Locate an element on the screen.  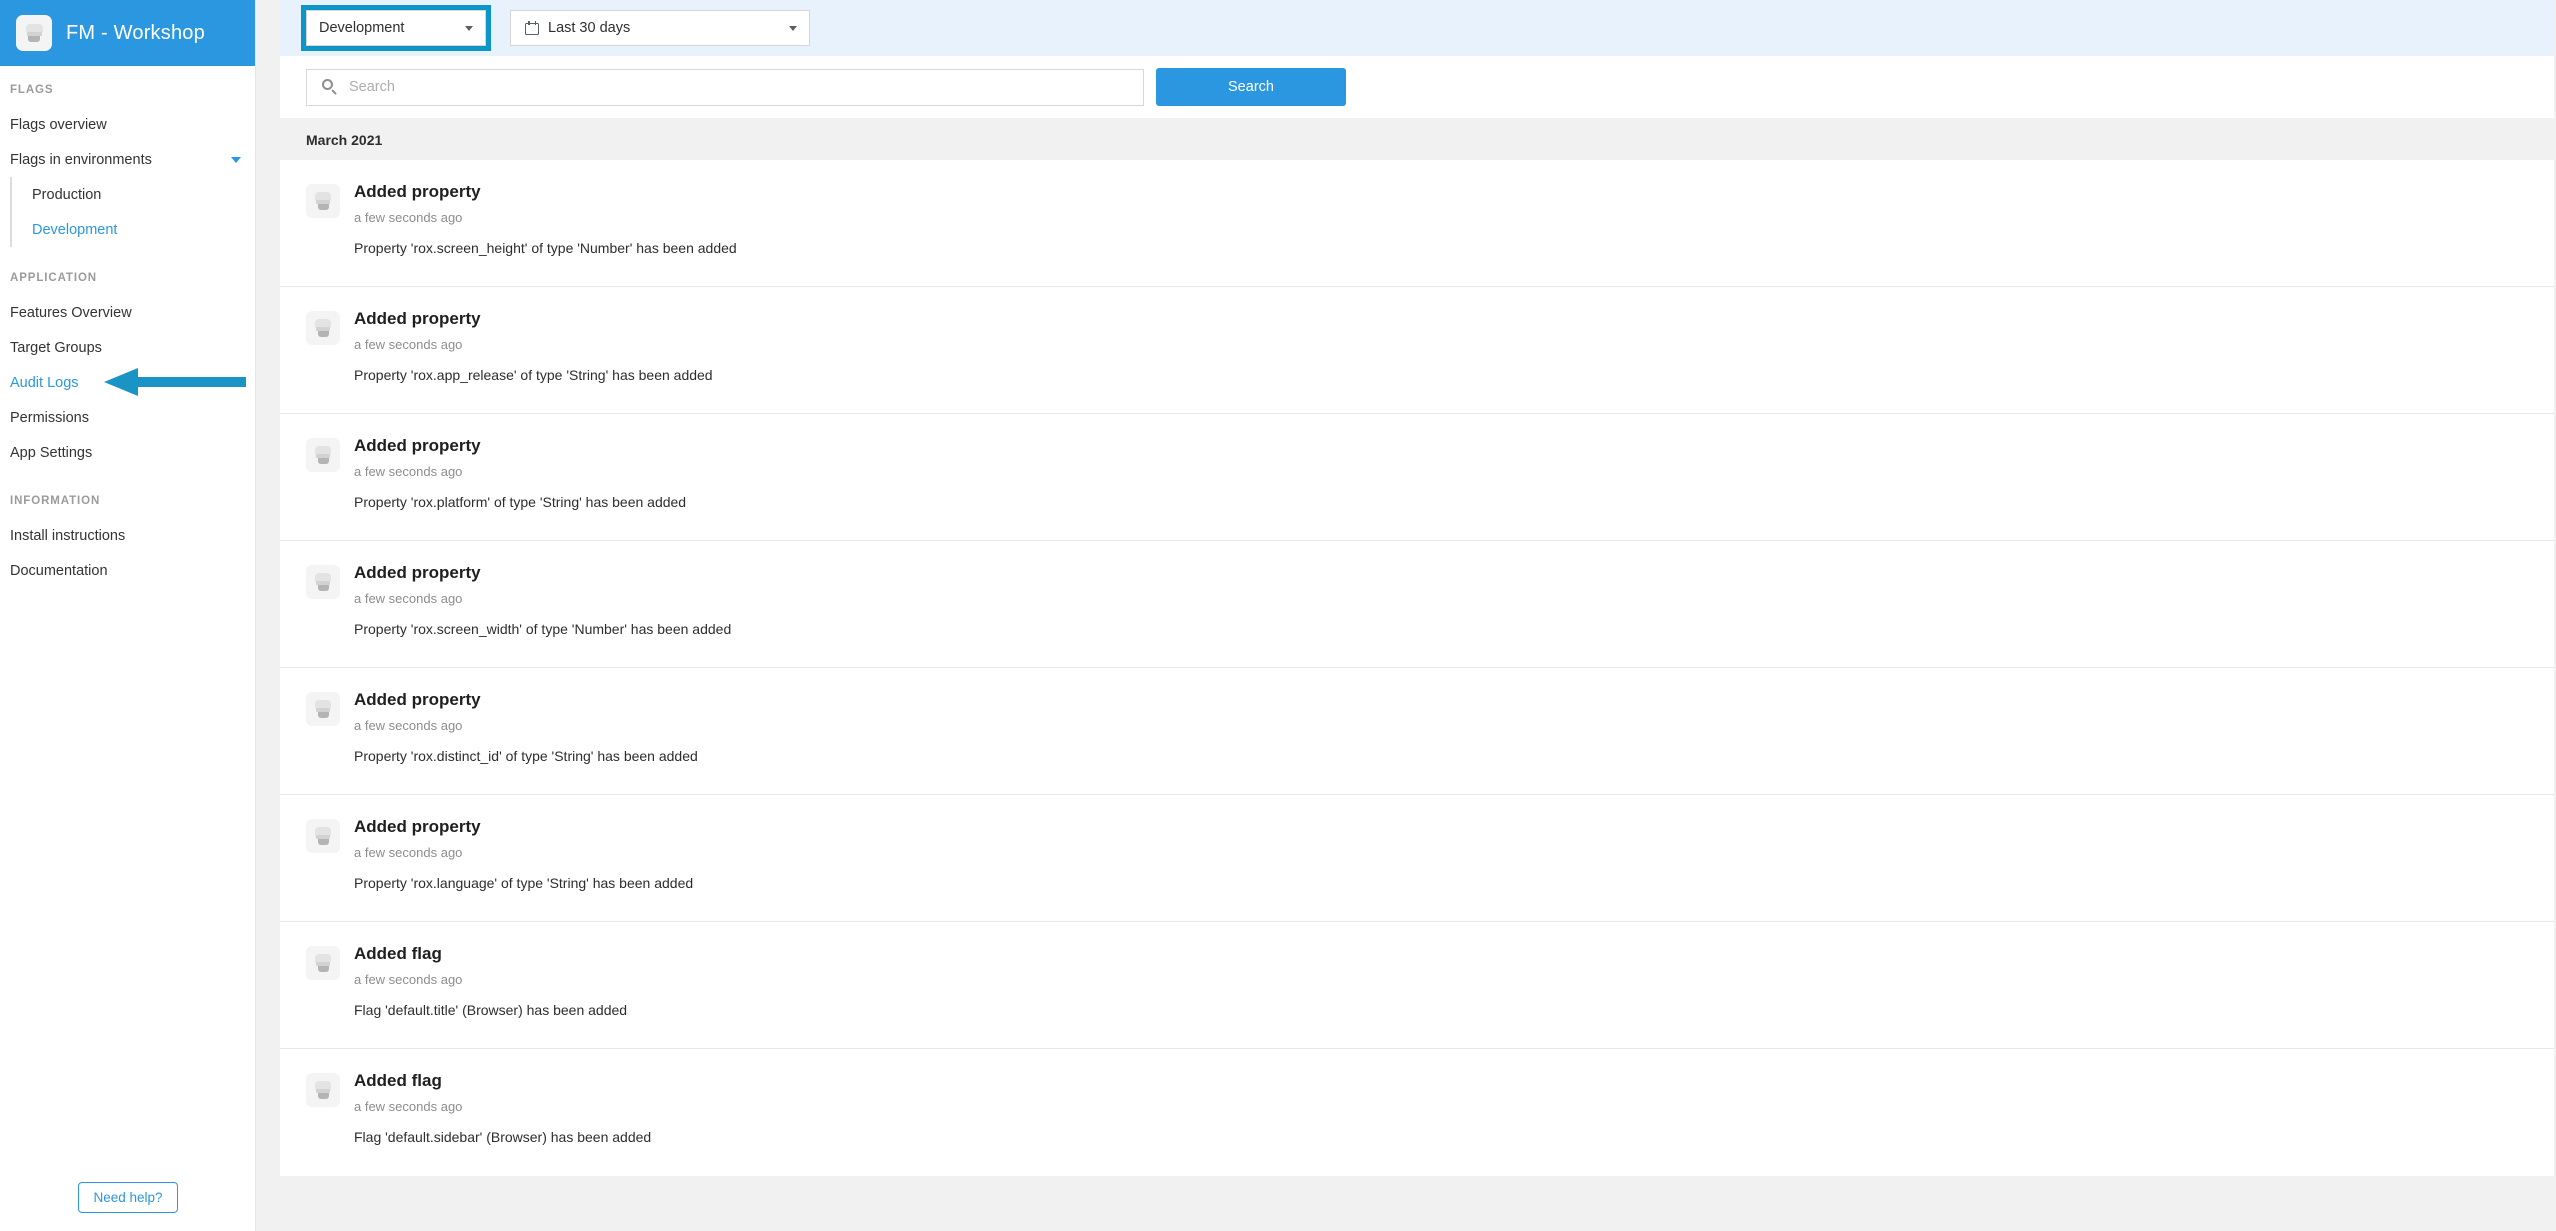
sidebar-item-label: Permissions is located at coordinates (49, 417).